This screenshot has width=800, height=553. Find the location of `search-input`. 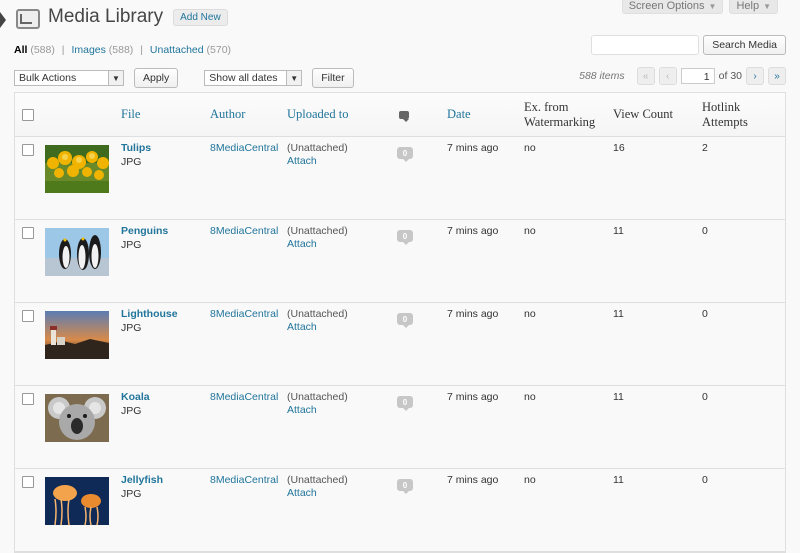

search-input is located at coordinates (645, 45).